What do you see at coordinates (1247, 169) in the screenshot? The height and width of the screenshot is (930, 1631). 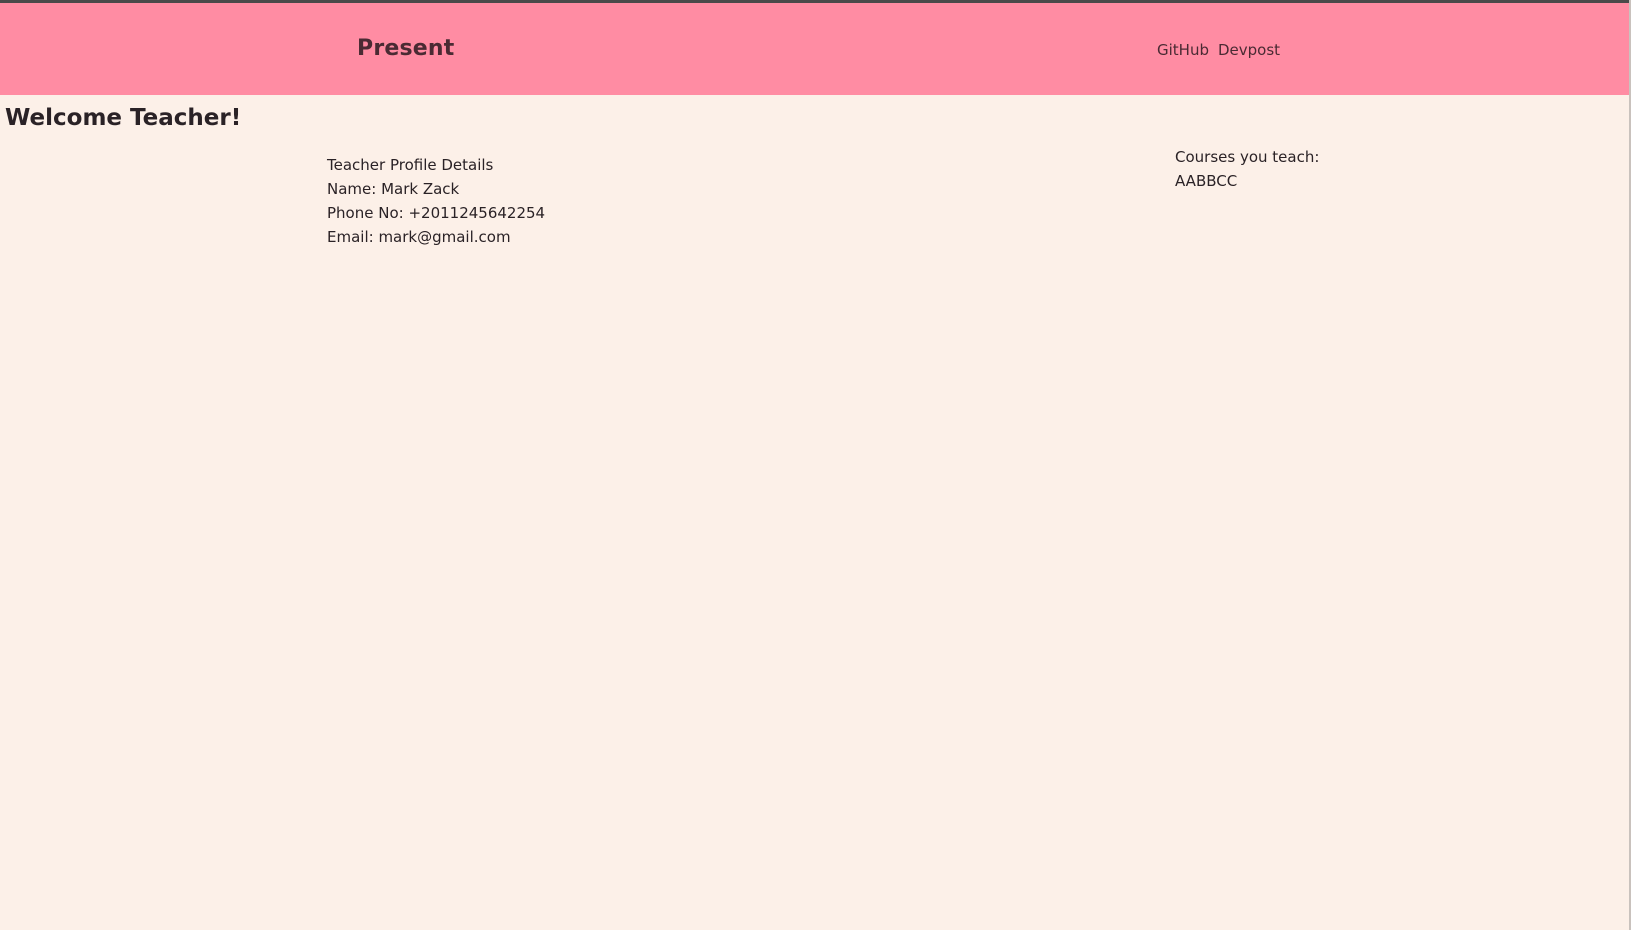 I see `courses-panel: Courses you teach: AABBCC` at bounding box center [1247, 169].